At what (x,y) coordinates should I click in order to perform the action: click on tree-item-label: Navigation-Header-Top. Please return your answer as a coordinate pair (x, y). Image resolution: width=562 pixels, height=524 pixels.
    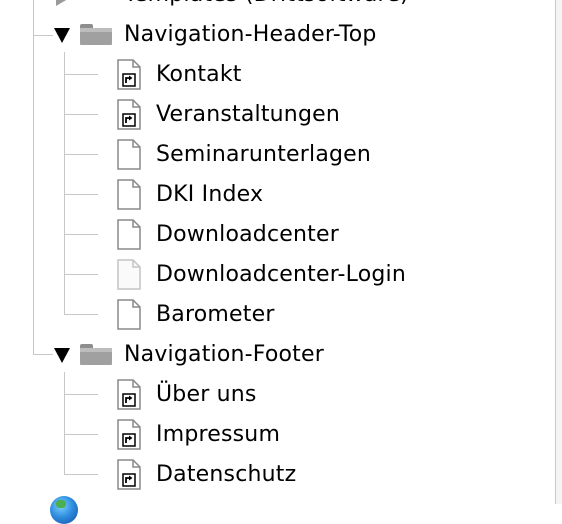
    Looking at the image, I should click on (250, 34).